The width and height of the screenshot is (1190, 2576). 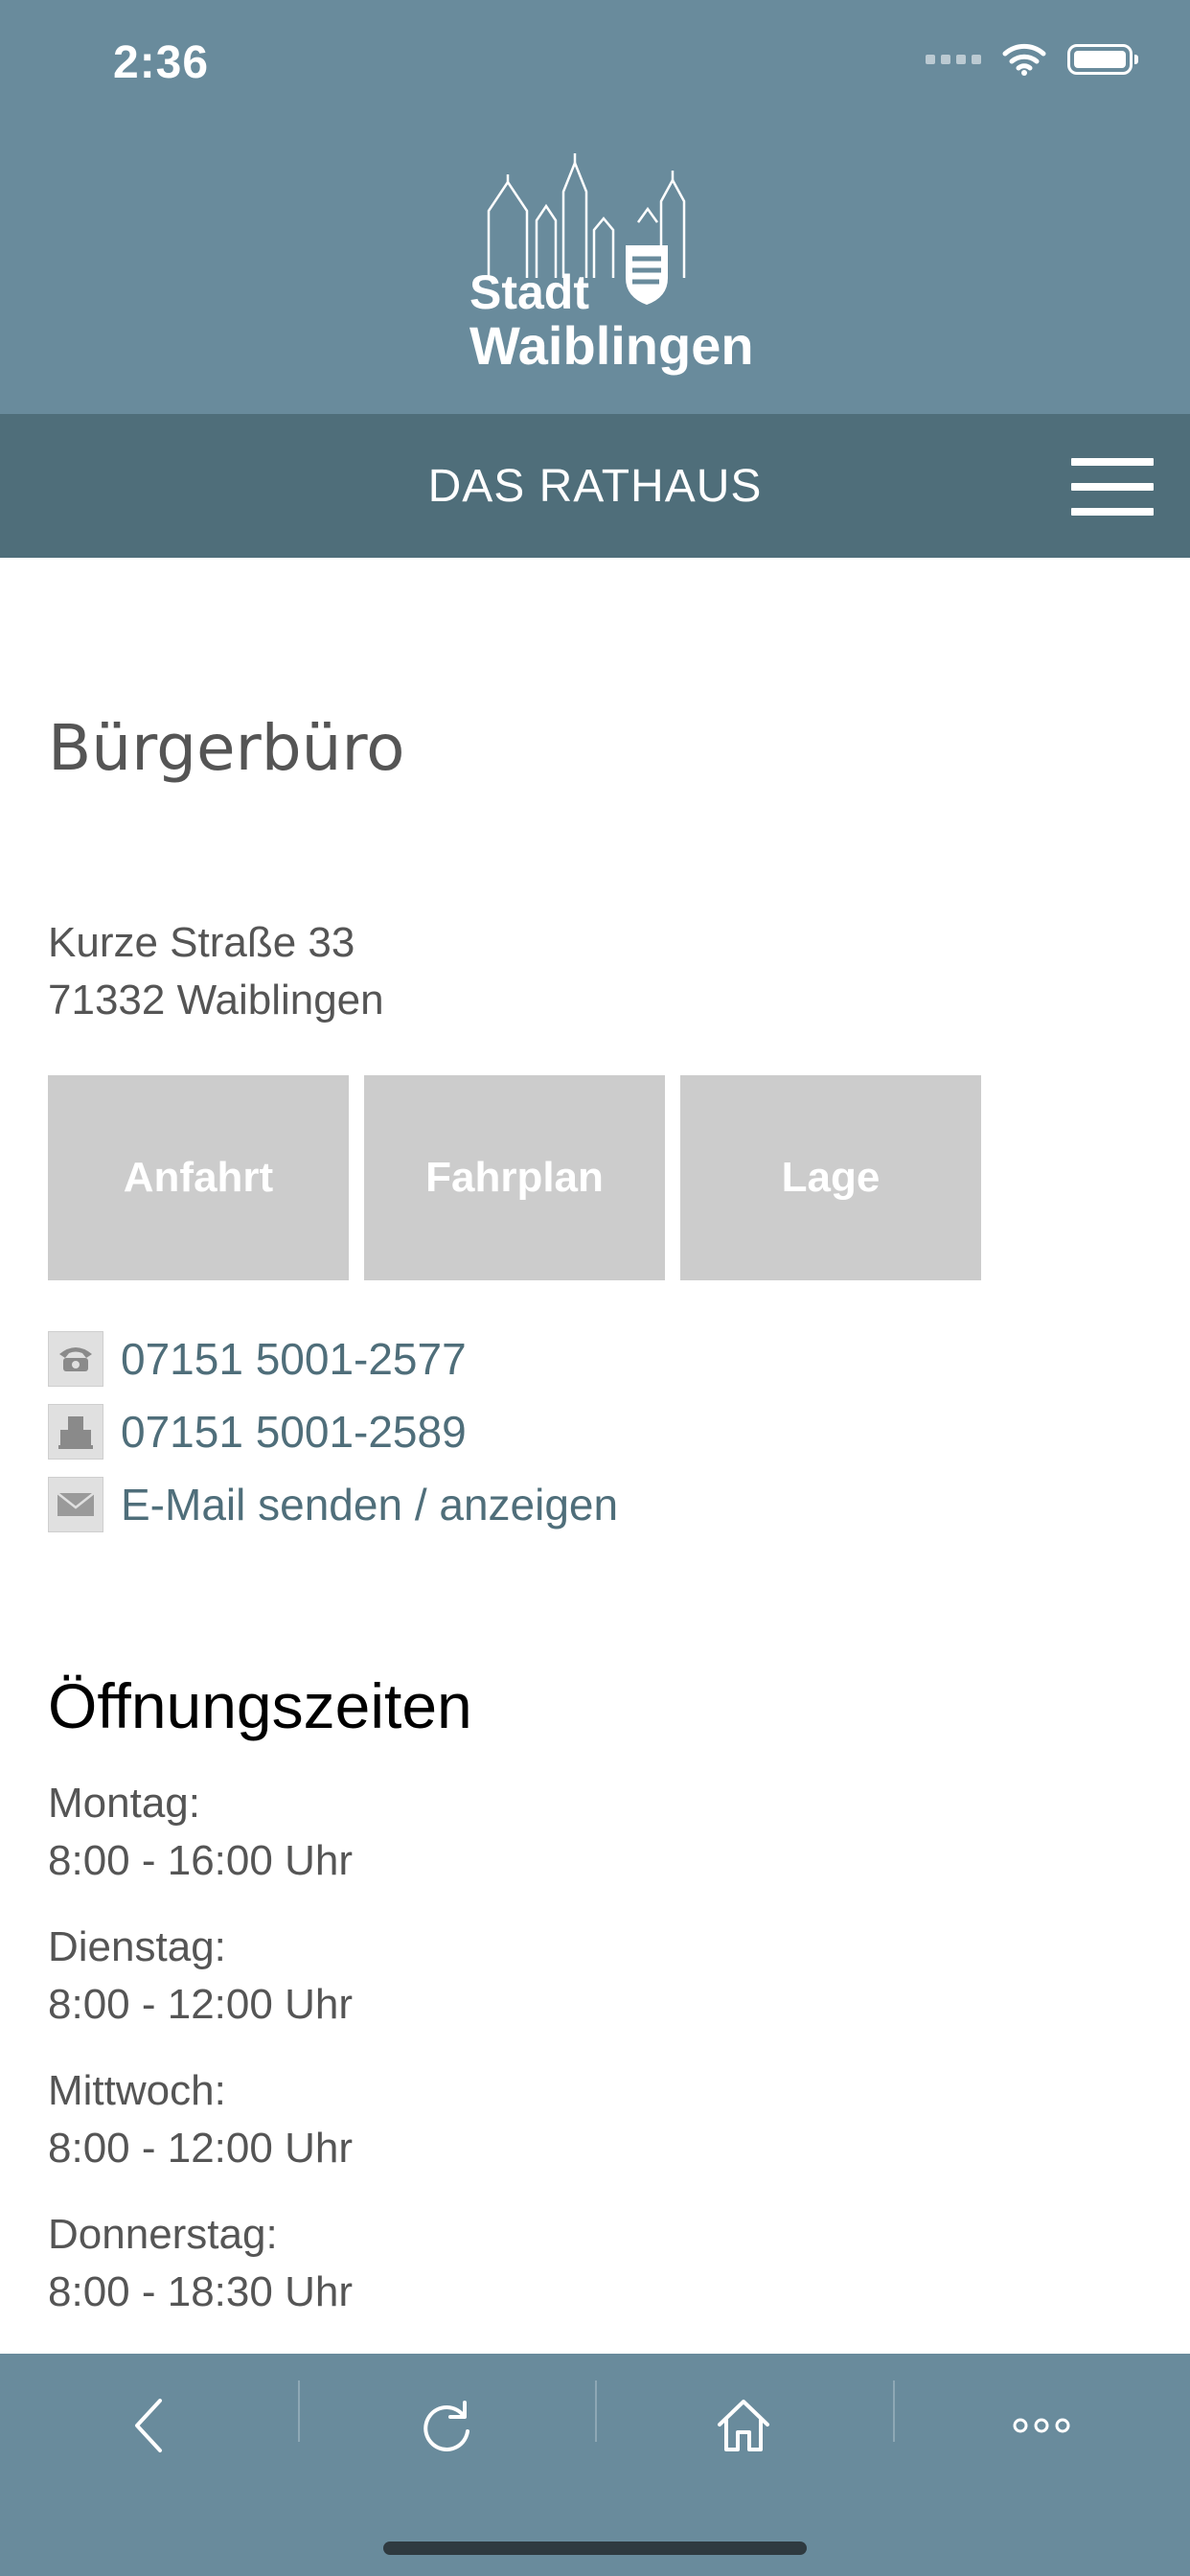 I want to click on envelope-icon, so click(x=76, y=1504).